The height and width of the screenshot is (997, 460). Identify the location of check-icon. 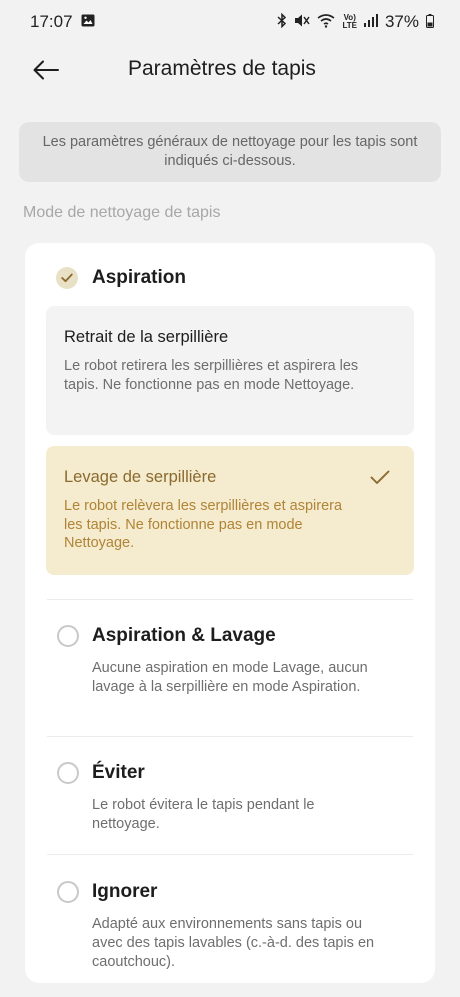
(67, 278).